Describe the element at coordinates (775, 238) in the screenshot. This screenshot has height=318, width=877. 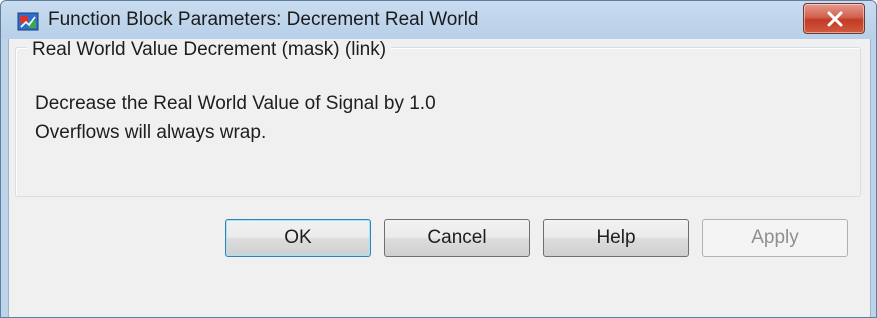
I see `apply-button: Apply` at that location.